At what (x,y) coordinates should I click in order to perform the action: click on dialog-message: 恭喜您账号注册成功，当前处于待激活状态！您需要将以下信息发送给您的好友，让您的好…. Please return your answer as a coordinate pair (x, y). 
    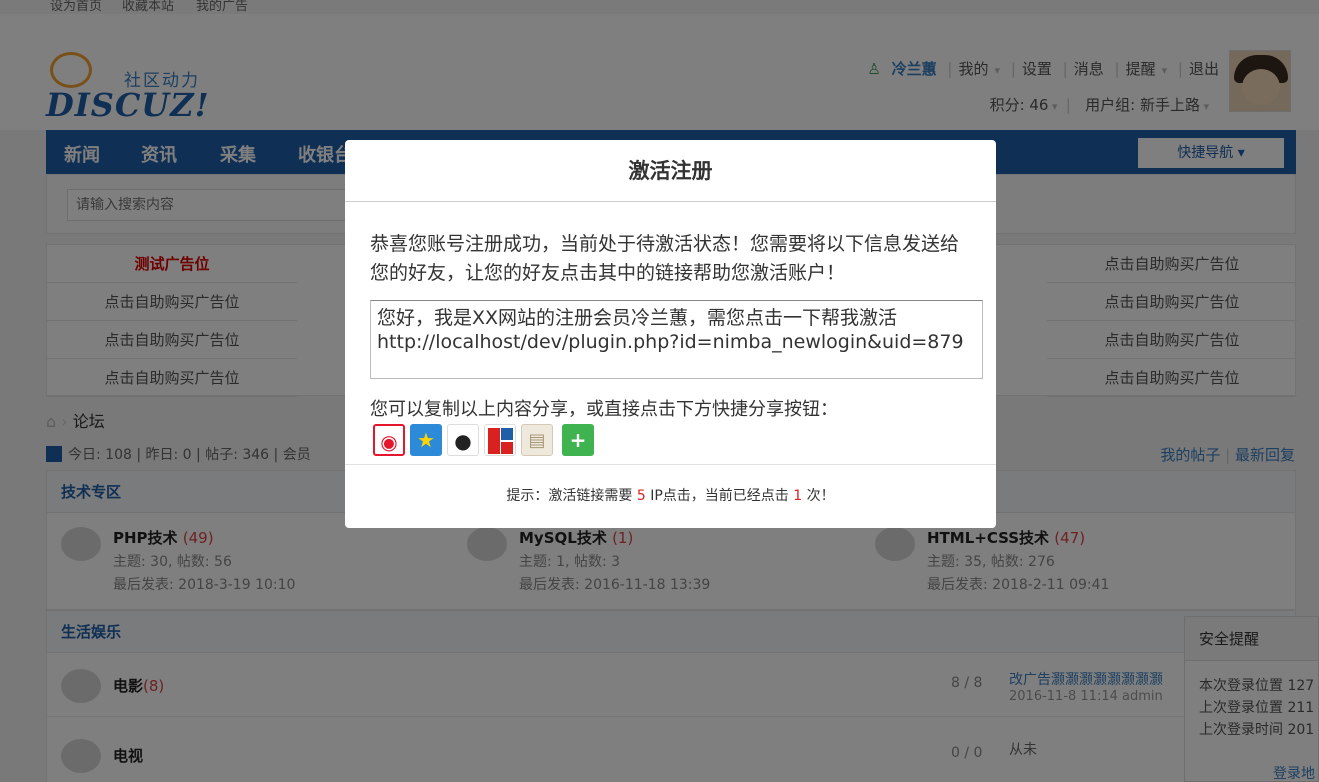
    Looking at the image, I should click on (665, 258).